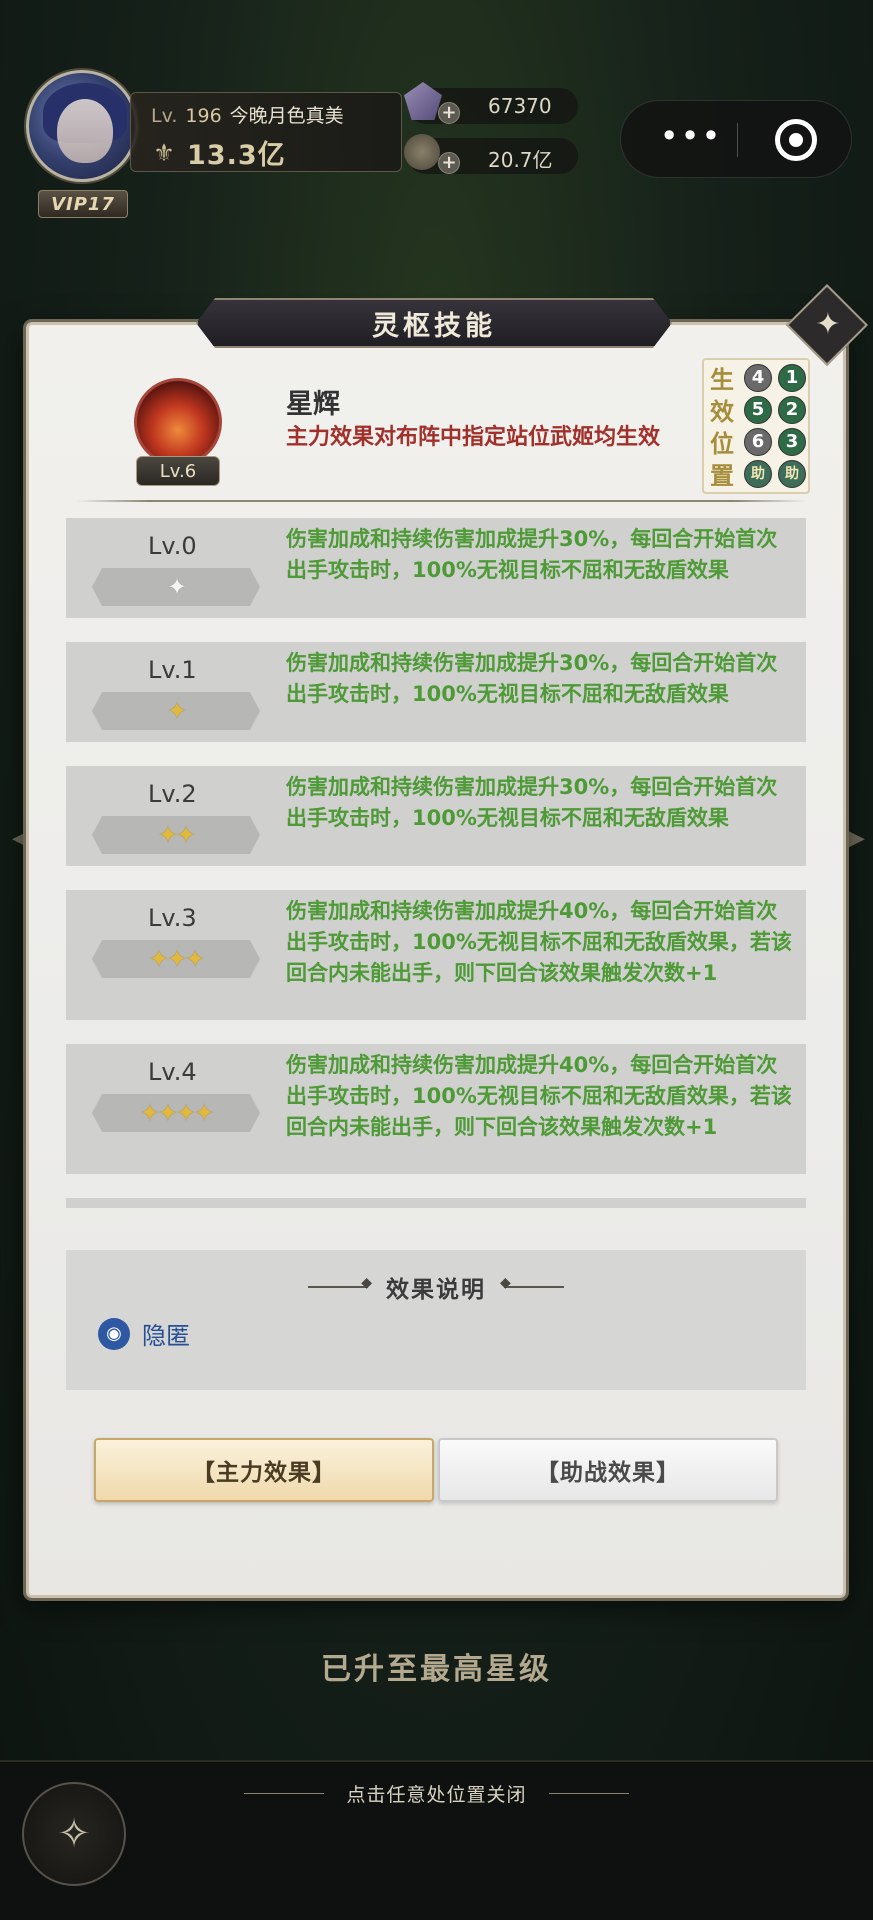 The image size is (873, 1920). Describe the element at coordinates (828, 325) in the screenshot. I see `close-icon: ✦` at that location.